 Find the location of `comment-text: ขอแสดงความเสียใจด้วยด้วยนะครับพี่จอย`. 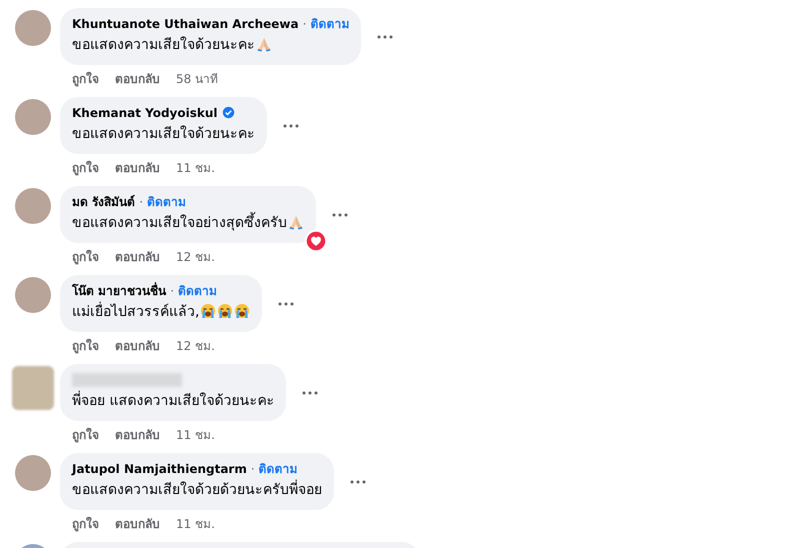

comment-text: ขอแสดงความเสียใจด้วยด้วยนะครับพี่จอย is located at coordinates (197, 489).